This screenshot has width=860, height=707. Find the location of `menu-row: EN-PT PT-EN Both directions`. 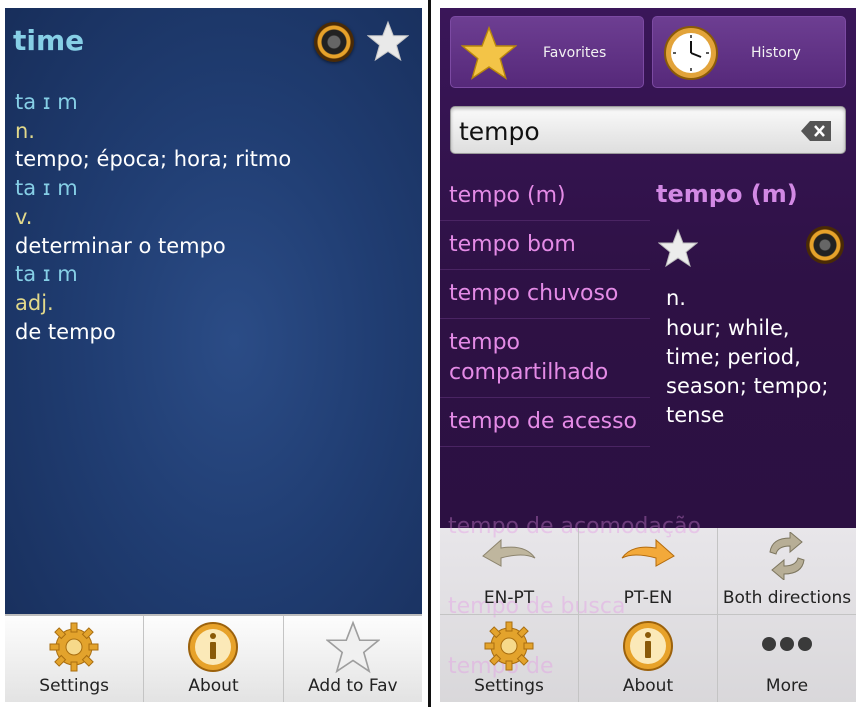

menu-row: EN-PT PT-EN Both directions is located at coordinates (648, 571).